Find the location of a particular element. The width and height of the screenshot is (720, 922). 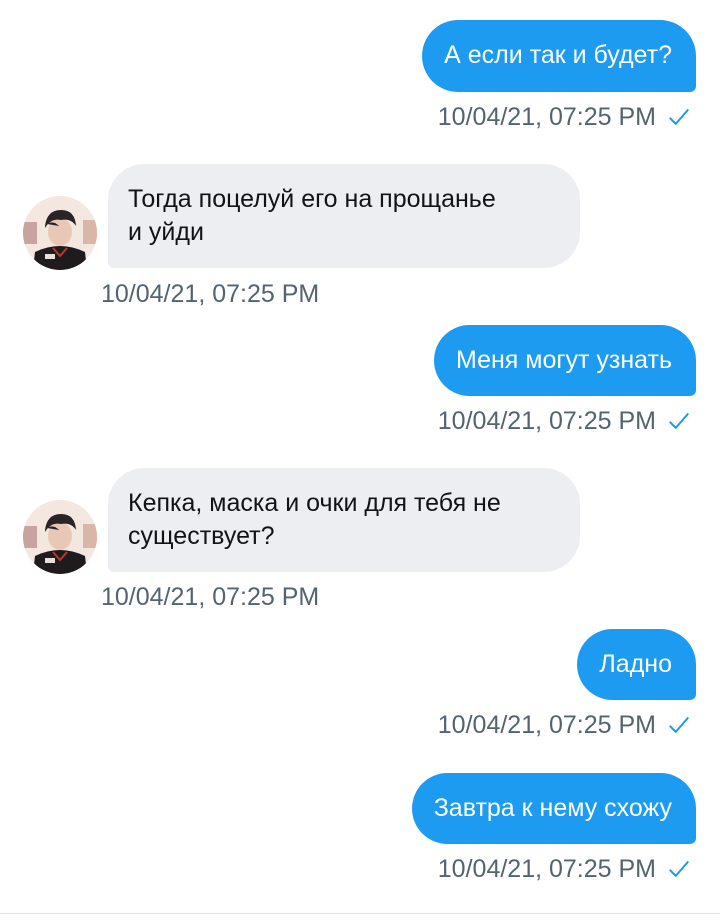

message-bubble: Тогда поцелуй его на прощанье и уйди is located at coordinates (344, 216).